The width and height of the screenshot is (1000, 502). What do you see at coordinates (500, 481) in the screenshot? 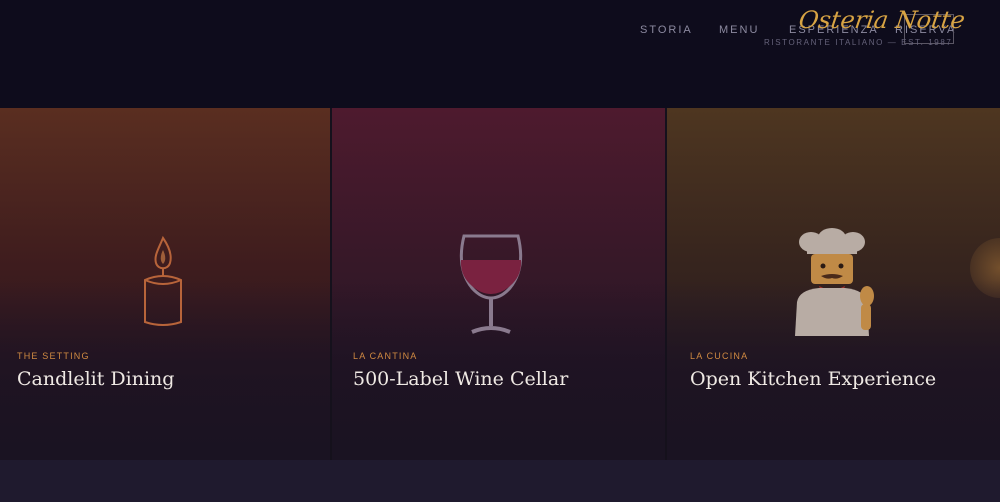
I see `next-section-band` at bounding box center [500, 481].